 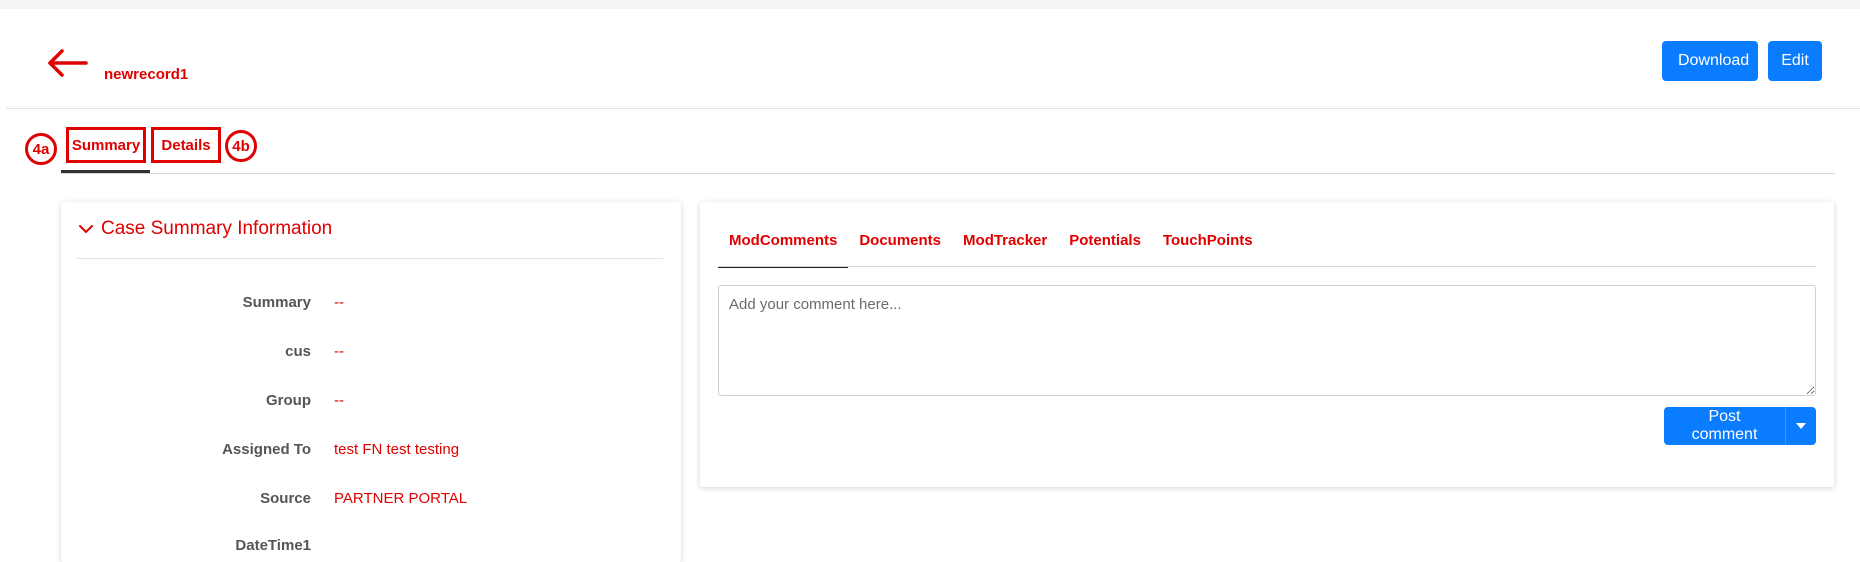 I want to click on post-options-dropdown, so click(x=1800, y=426).